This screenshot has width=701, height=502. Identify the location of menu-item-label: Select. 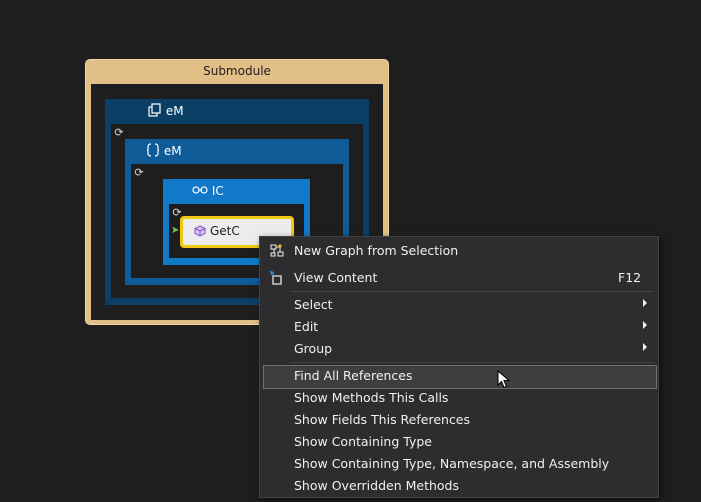
(313, 304).